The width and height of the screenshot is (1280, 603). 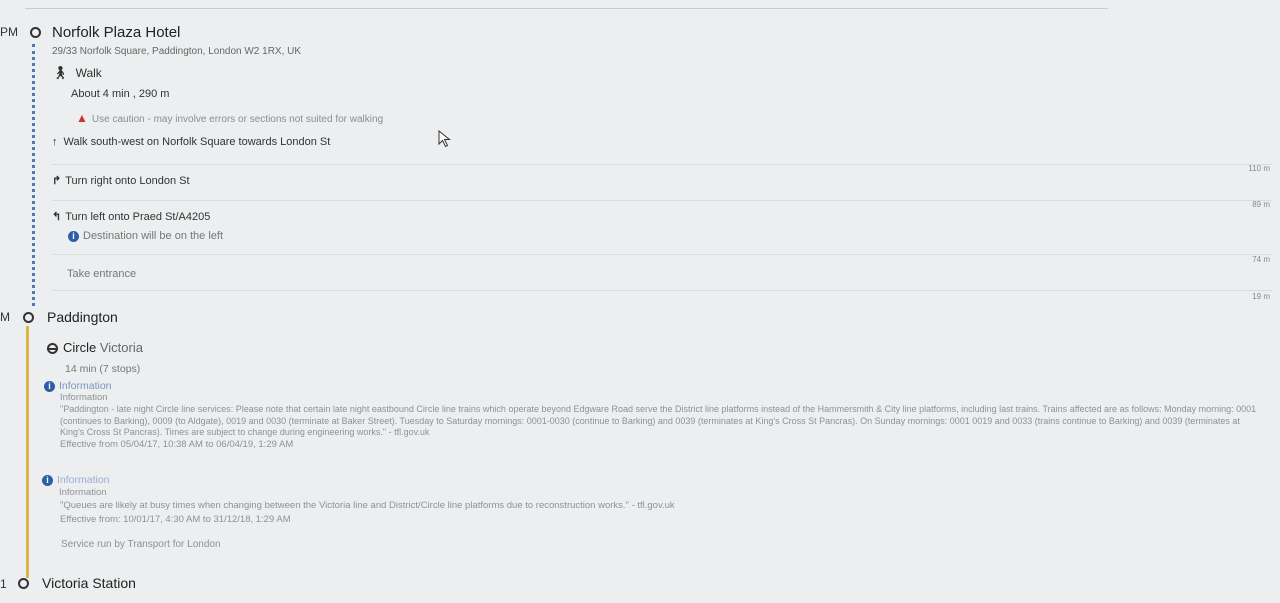 I want to click on arrow-up-icon: ↑, so click(x=55, y=142).